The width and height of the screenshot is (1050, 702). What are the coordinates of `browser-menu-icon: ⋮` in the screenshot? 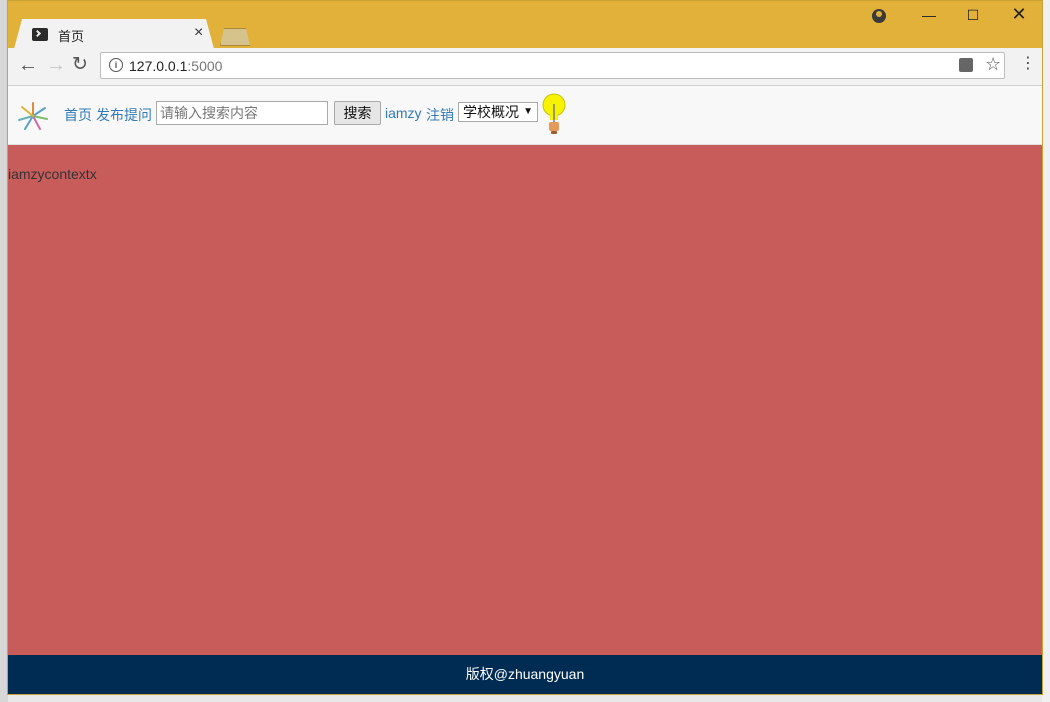 It's located at (1028, 64).